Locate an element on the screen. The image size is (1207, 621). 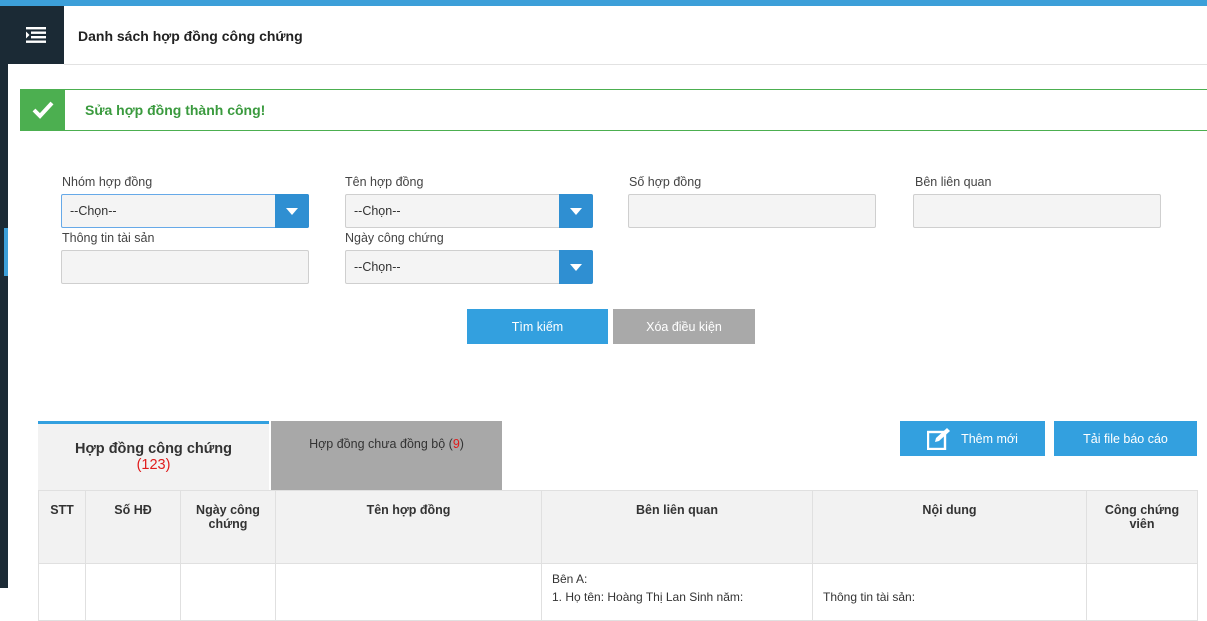
notary-date-value: --Chọn-- is located at coordinates (377, 267).